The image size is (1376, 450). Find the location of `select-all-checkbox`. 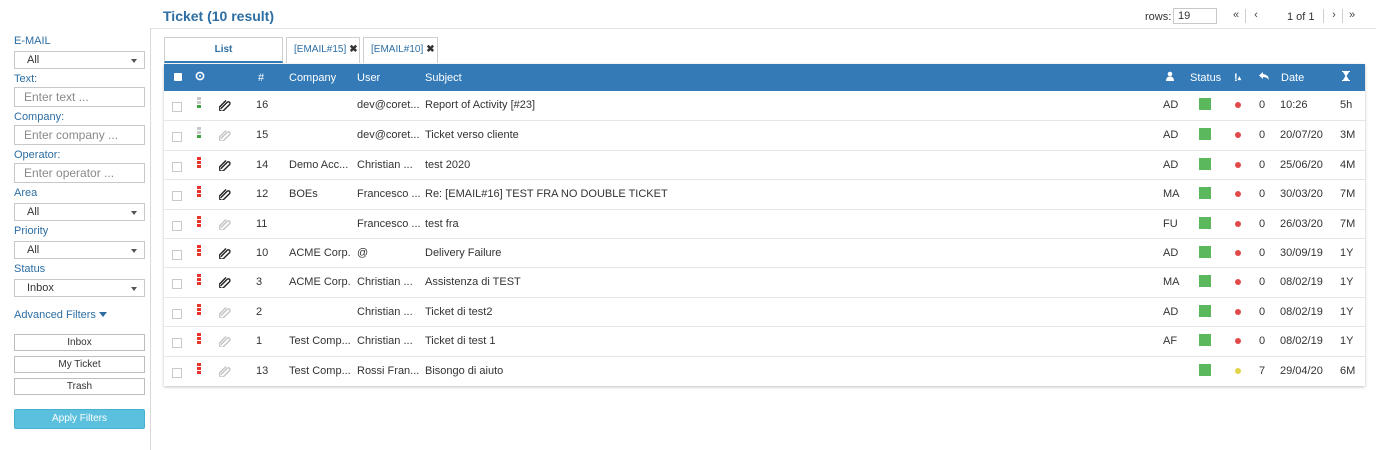

select-all-checkbox is located at coordinates (178, 77).